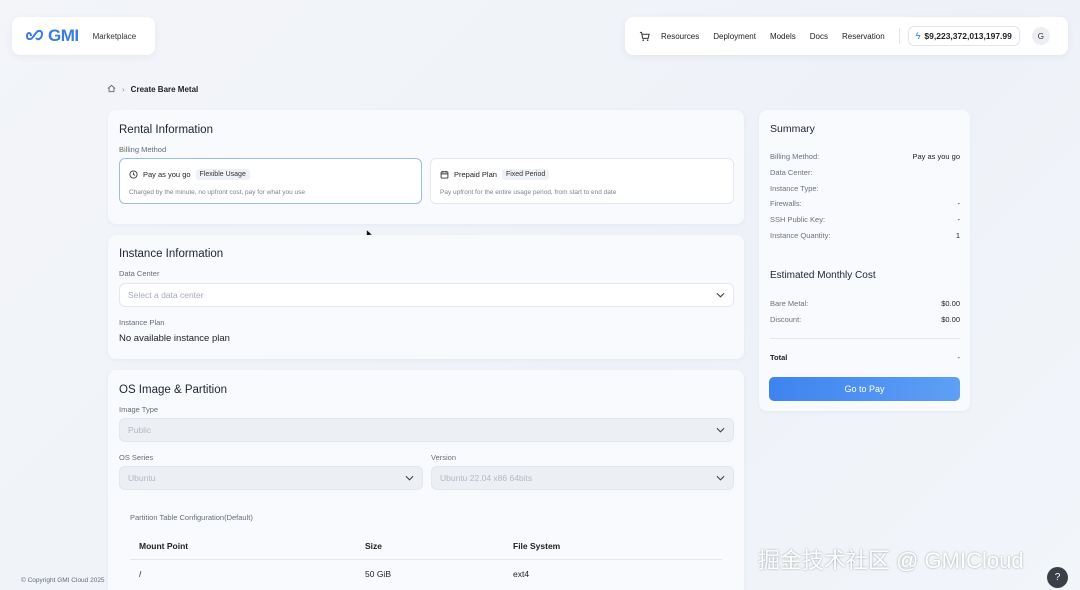 The height and width of the screenshot is (590, 1080). Describe the element at coordinates (798, 219) in the screenshot. I see `summary-label: SSH Public Key:` at that location.